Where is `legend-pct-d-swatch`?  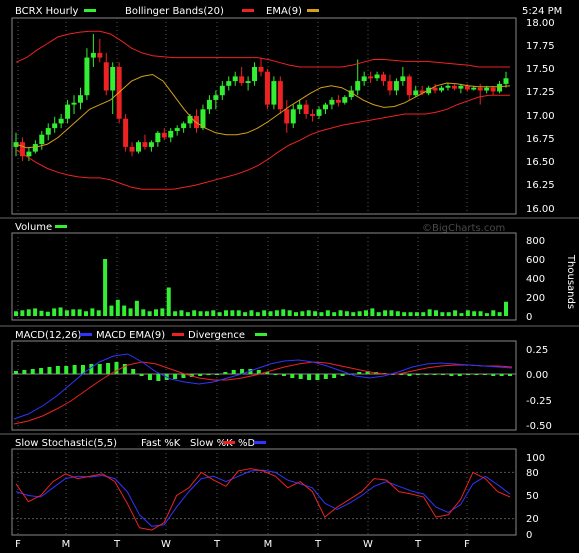 legend-pct-d-swatch is located at coordinates (260, 442).